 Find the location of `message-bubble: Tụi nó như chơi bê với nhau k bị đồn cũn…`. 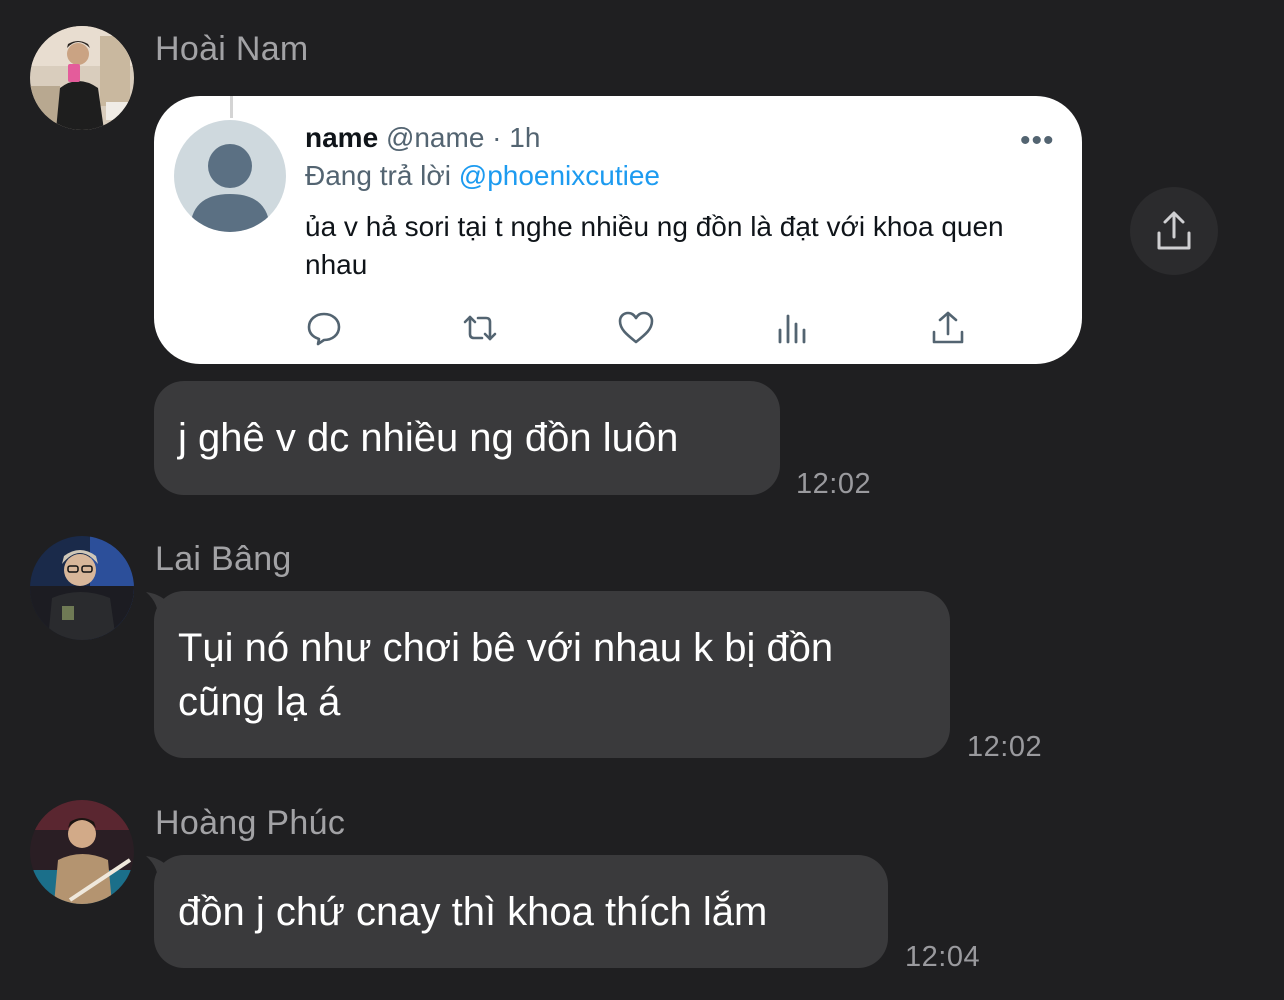

message-bubble: Tụi nó như chơi bê với nhau k bị đồn cũn… is located at coordinates (552, 674).